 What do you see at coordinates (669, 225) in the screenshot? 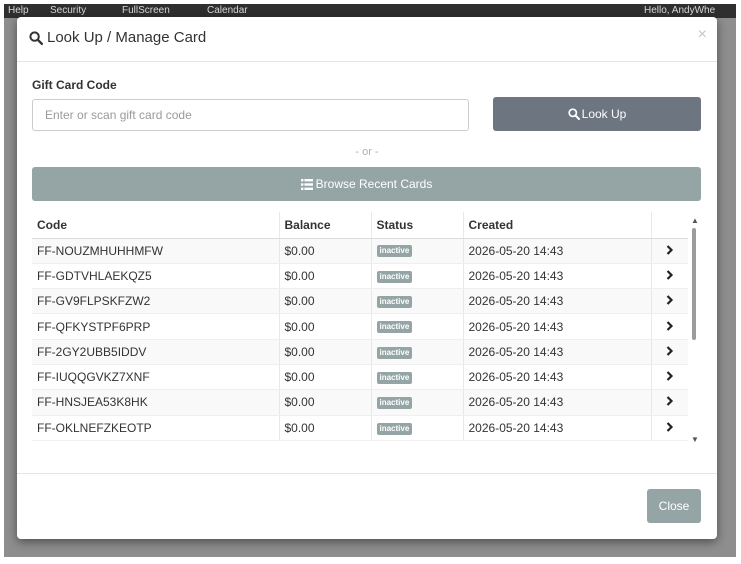
I see `column-header-action` at bounding box center [669, 225].